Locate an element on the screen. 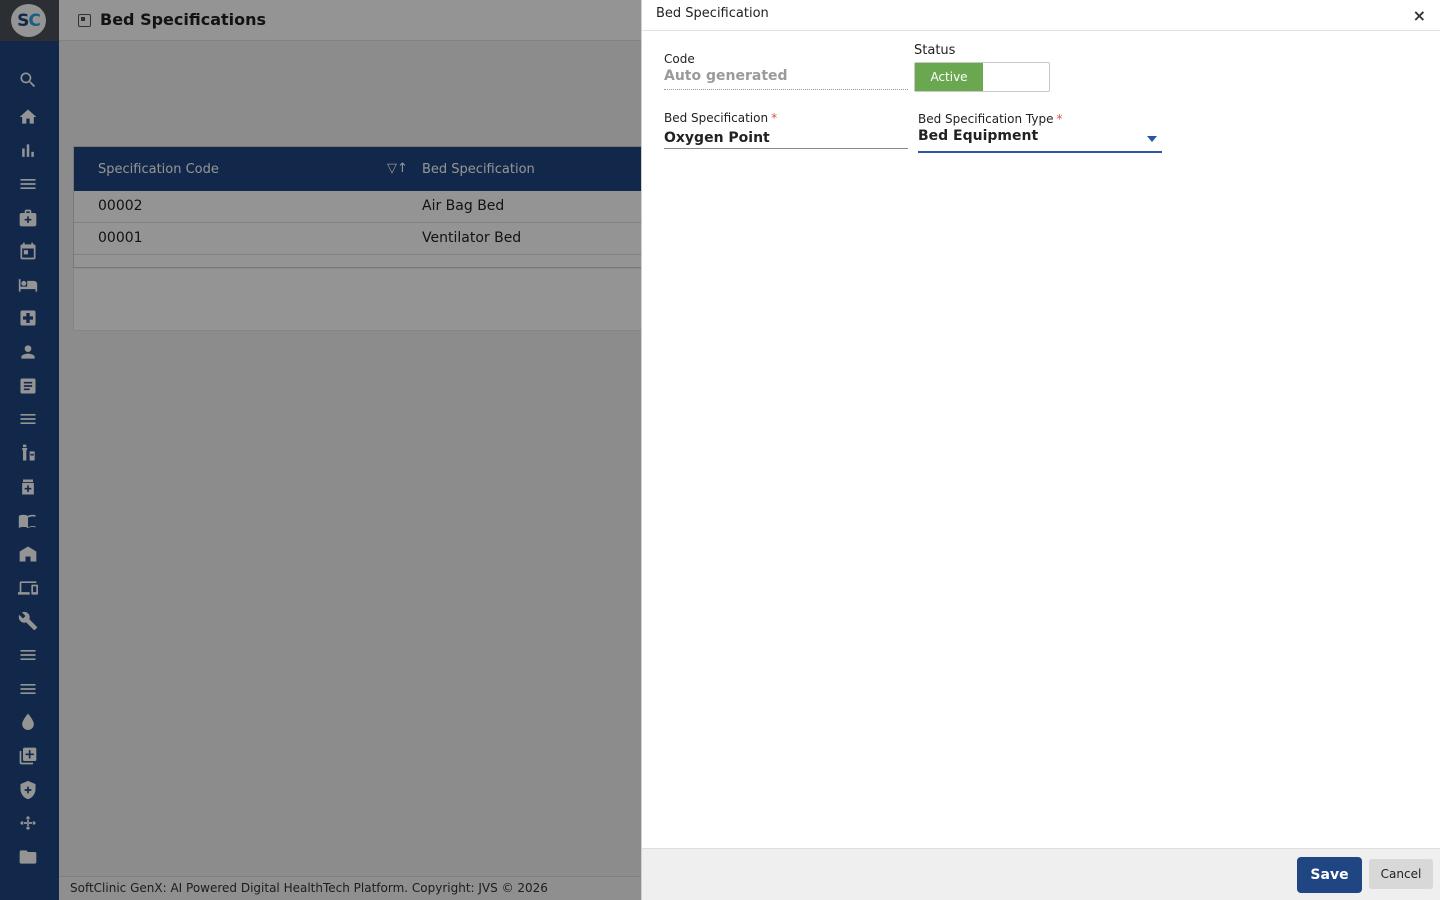 The image size is (1440, 900). selected-type: Bed Equipment is located at coordinates (978, 136).